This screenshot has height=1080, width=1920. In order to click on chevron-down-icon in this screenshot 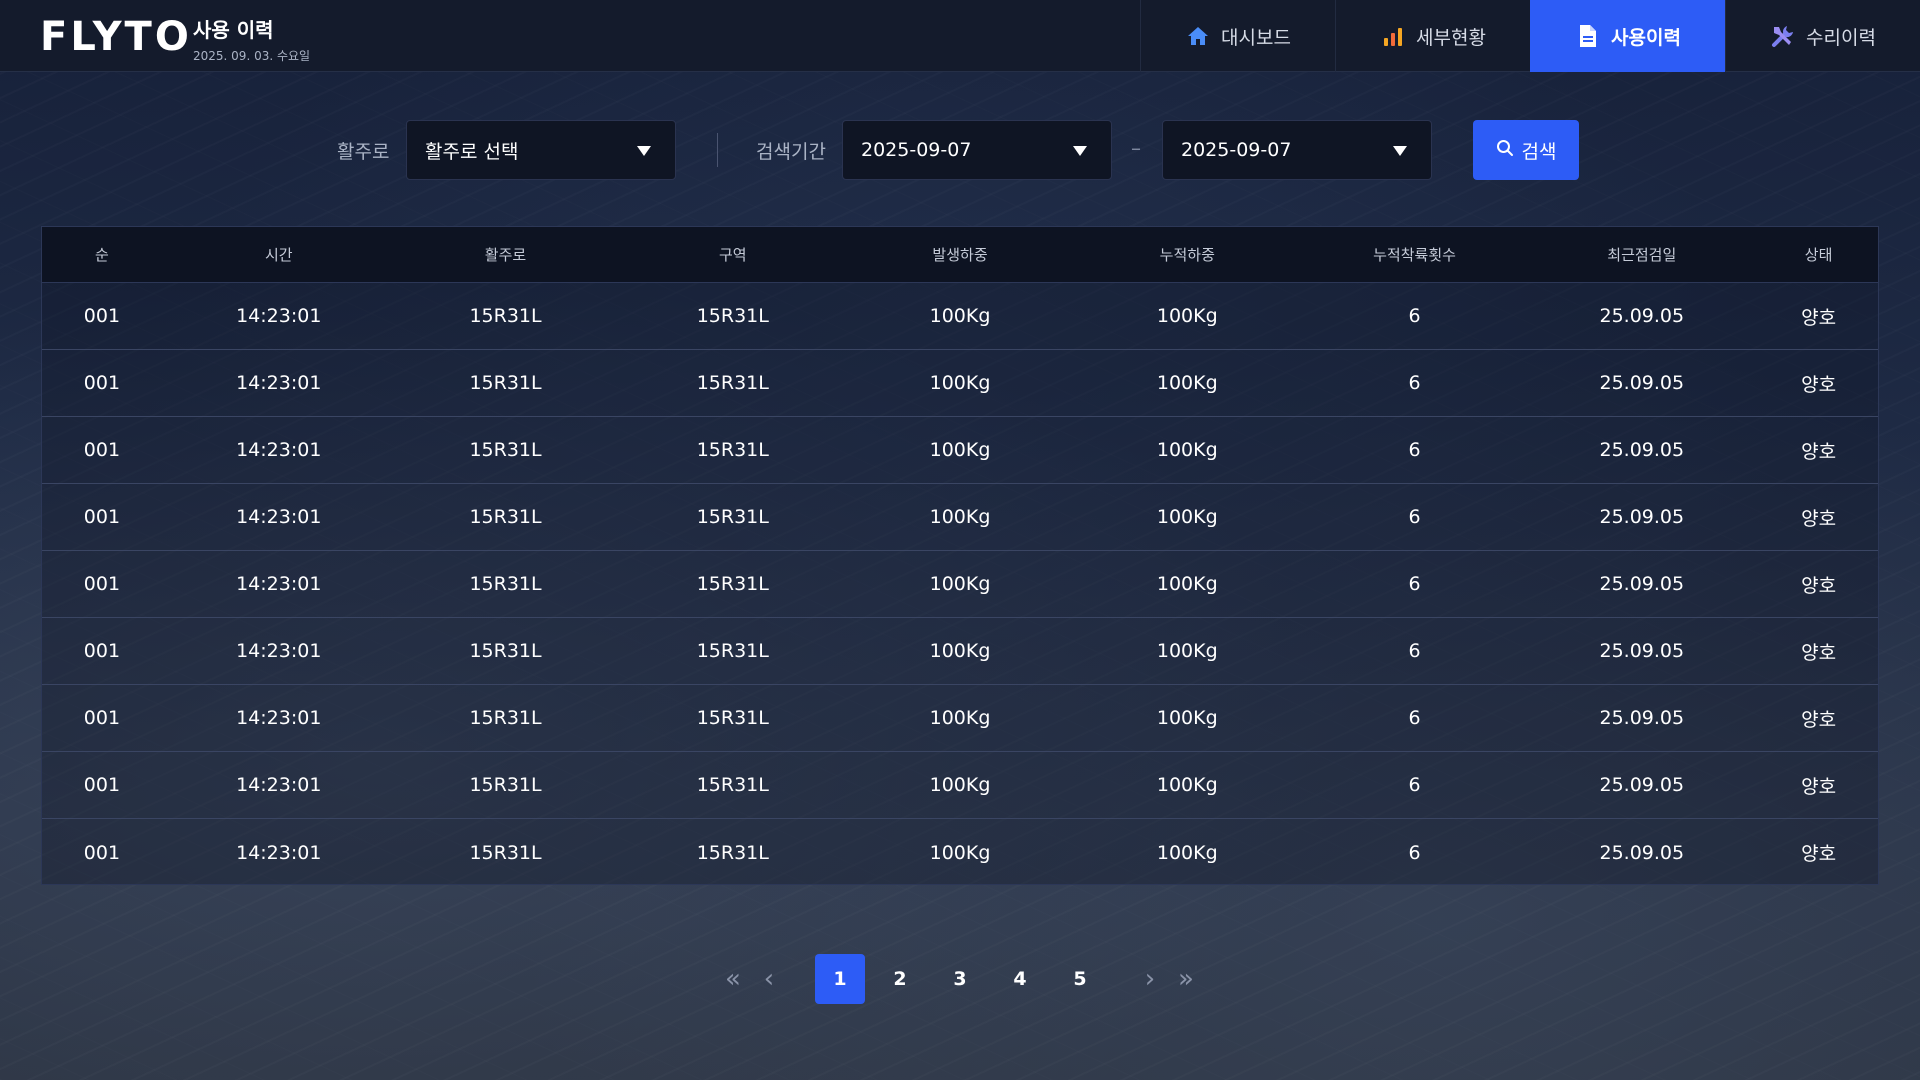, I will do `click(644, 151)`.